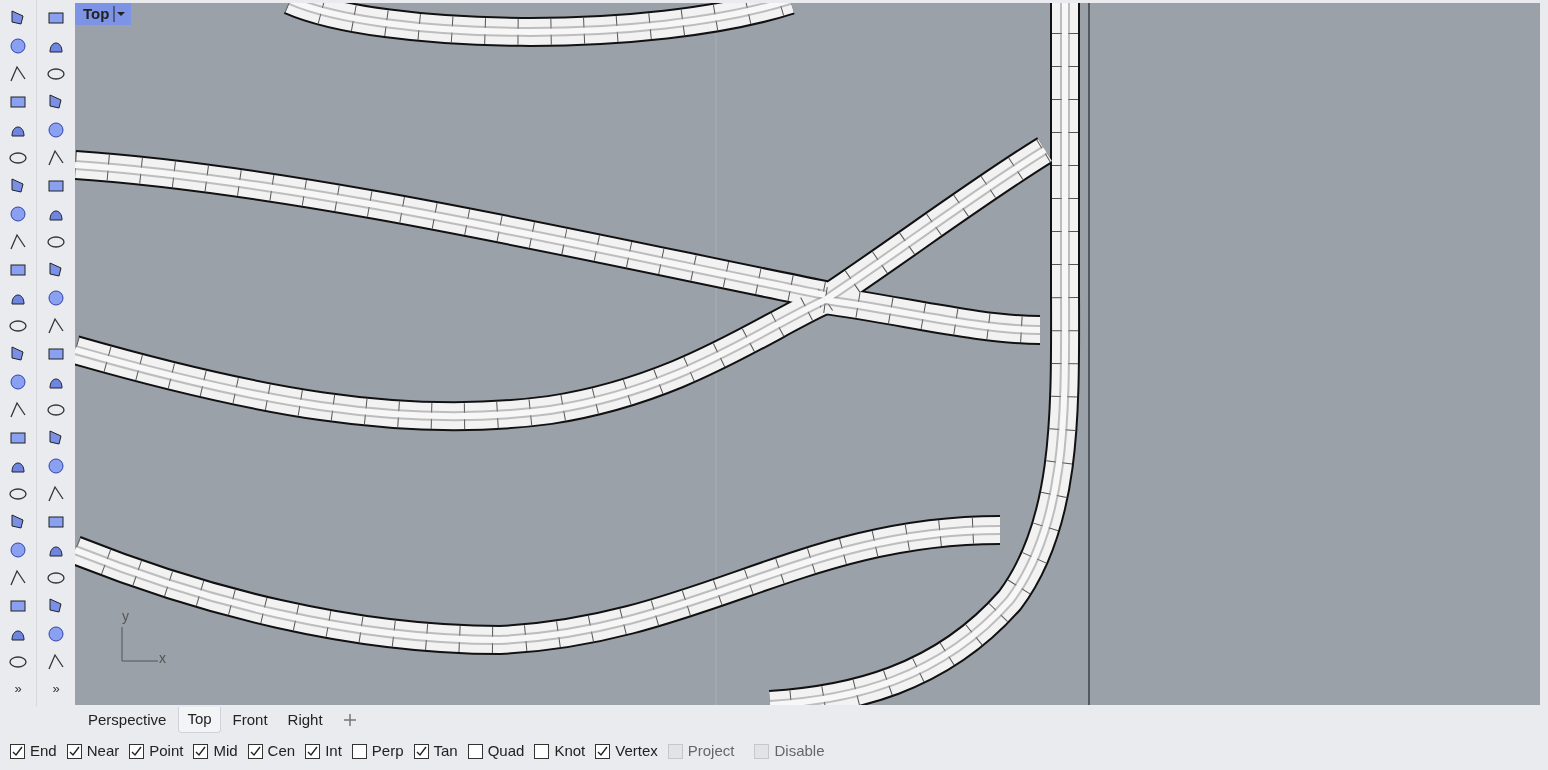 Image resolution: width=1548 pixels, height=770 pixels. Describe the element at coordinates (162, 658) in the screenshot. I see `axis-x-label: x` at that location.